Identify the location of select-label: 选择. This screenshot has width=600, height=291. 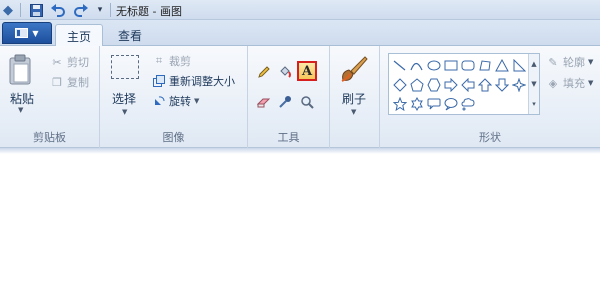
(124, 99).